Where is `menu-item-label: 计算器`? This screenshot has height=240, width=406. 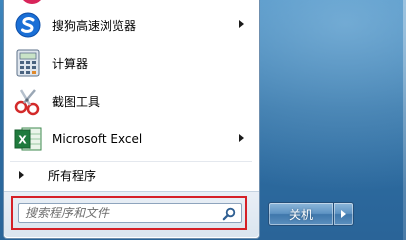
menu-item-label: 计算器 is located at coordinates (70, 63).